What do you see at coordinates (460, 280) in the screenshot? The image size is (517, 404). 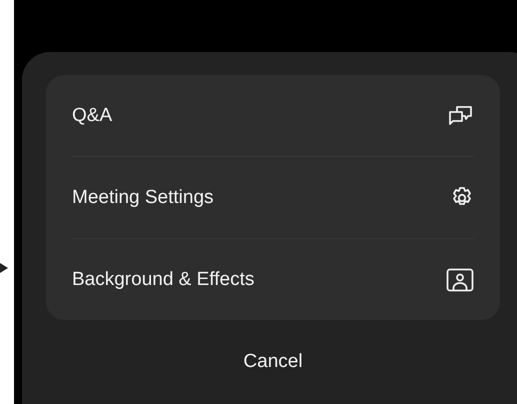 I see `person-frame-icon` at bounding box center [460, 280].